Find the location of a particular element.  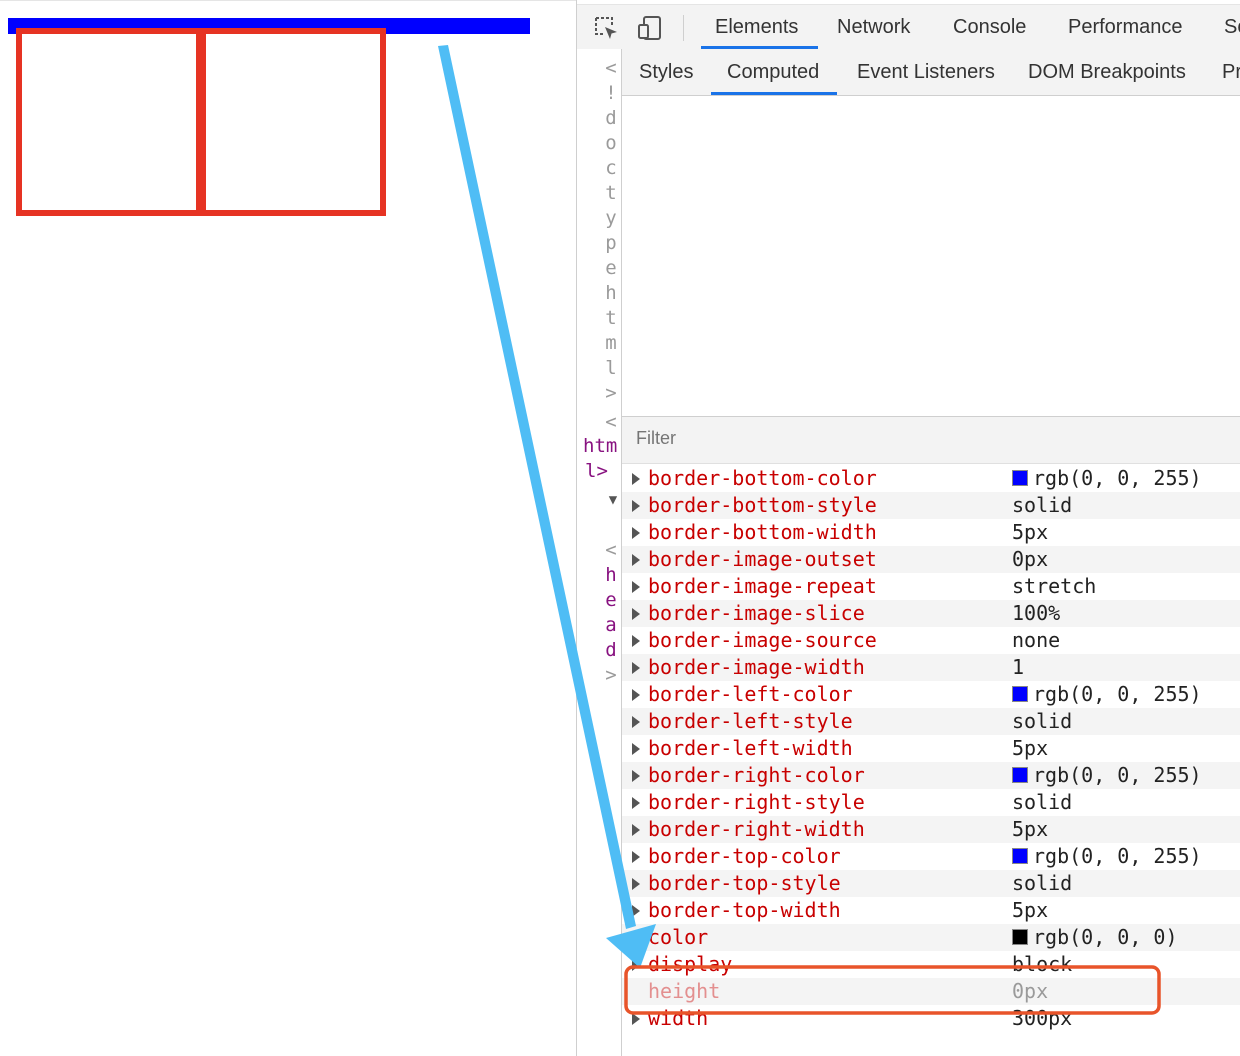

property-value-text: 300px is located at coordinates (1042, 1018).